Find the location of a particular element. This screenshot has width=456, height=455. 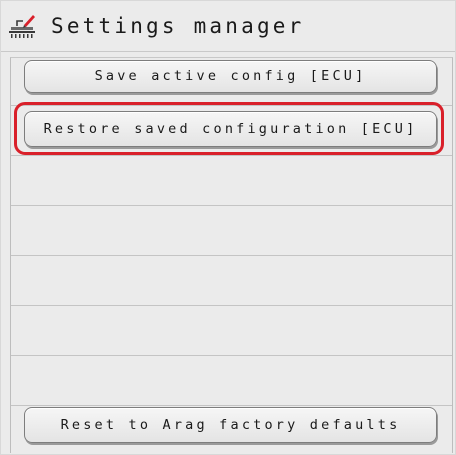

save-active-config-button: Save active config [ECU] is located at coordinates (230, 76).